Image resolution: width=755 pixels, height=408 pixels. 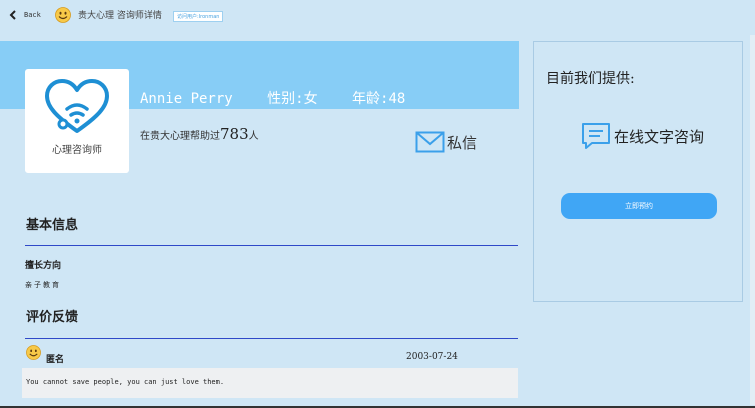 I want to click on specialty-label: 擅长方向, so click(x=43, y=266).